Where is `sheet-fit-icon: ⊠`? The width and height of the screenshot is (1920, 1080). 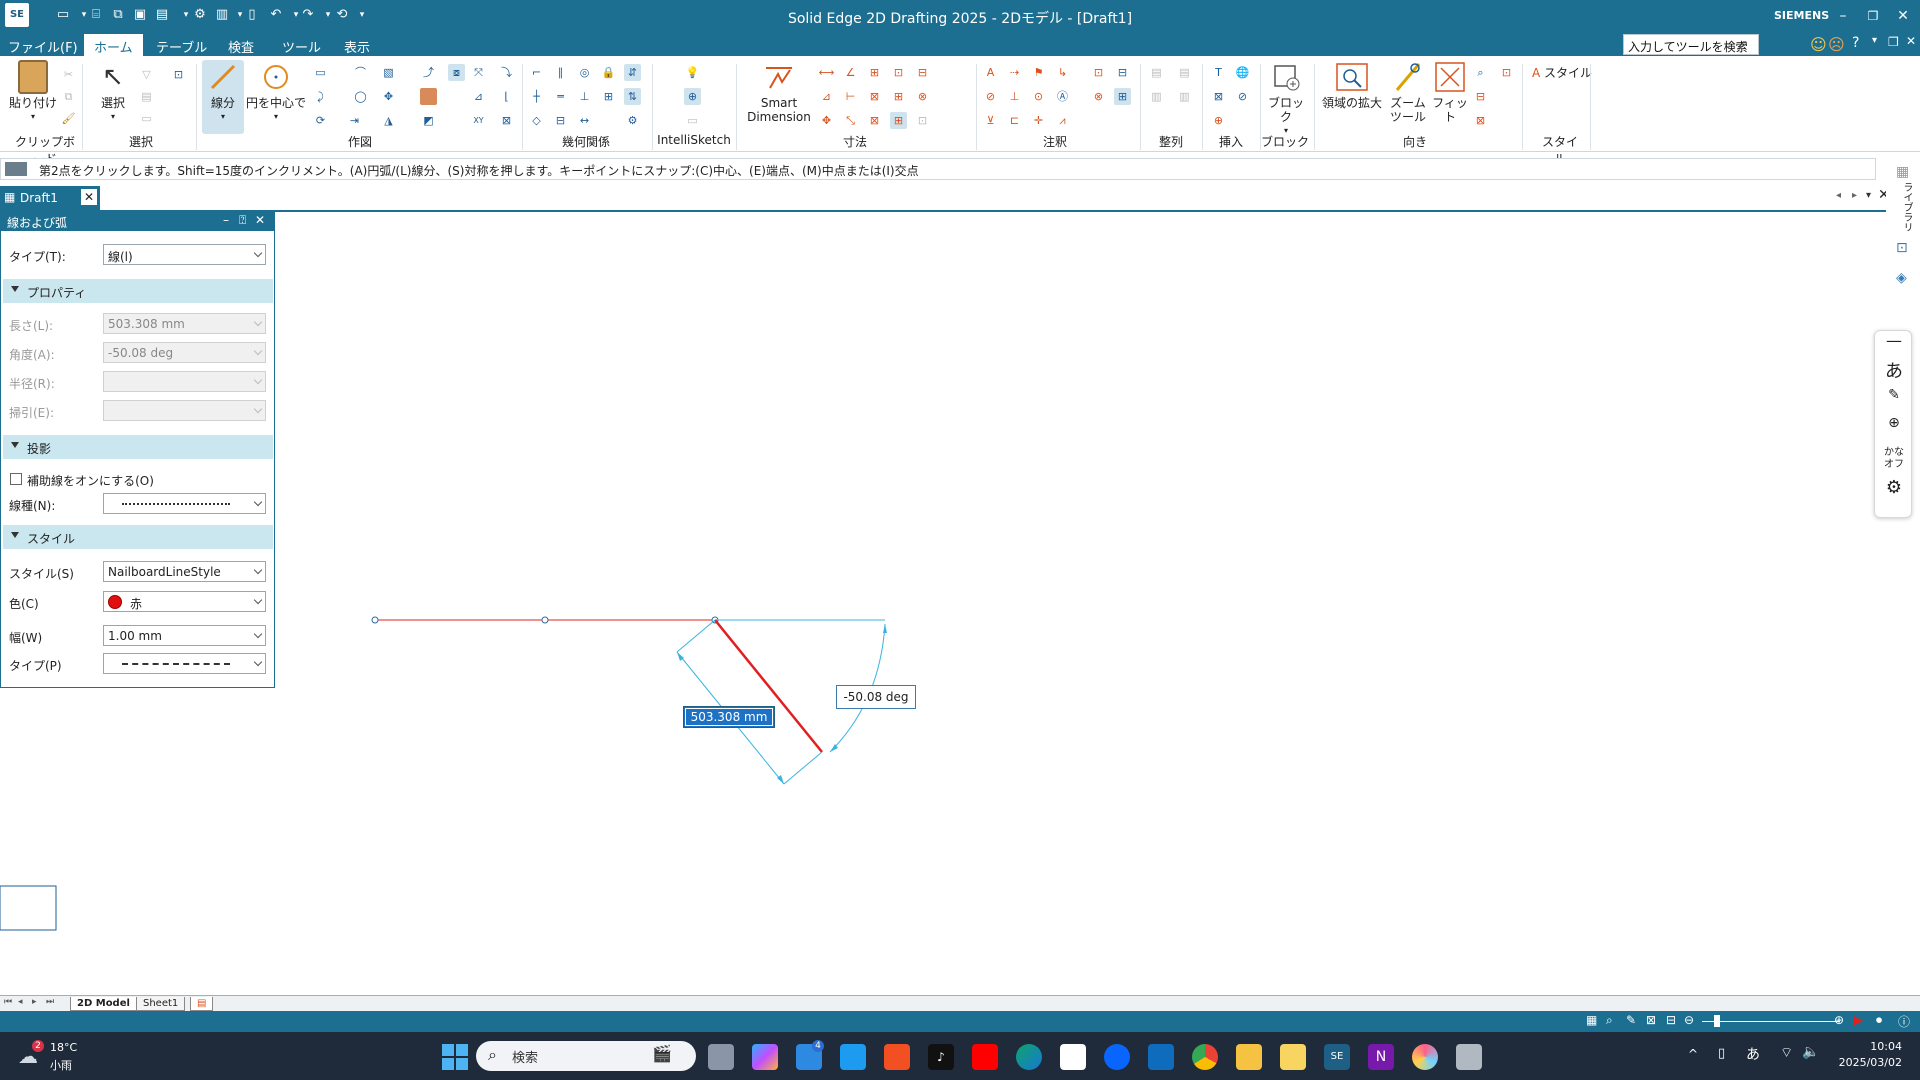
sheet-fit-icon: ⊠ is located at coordinates (1480, 120).